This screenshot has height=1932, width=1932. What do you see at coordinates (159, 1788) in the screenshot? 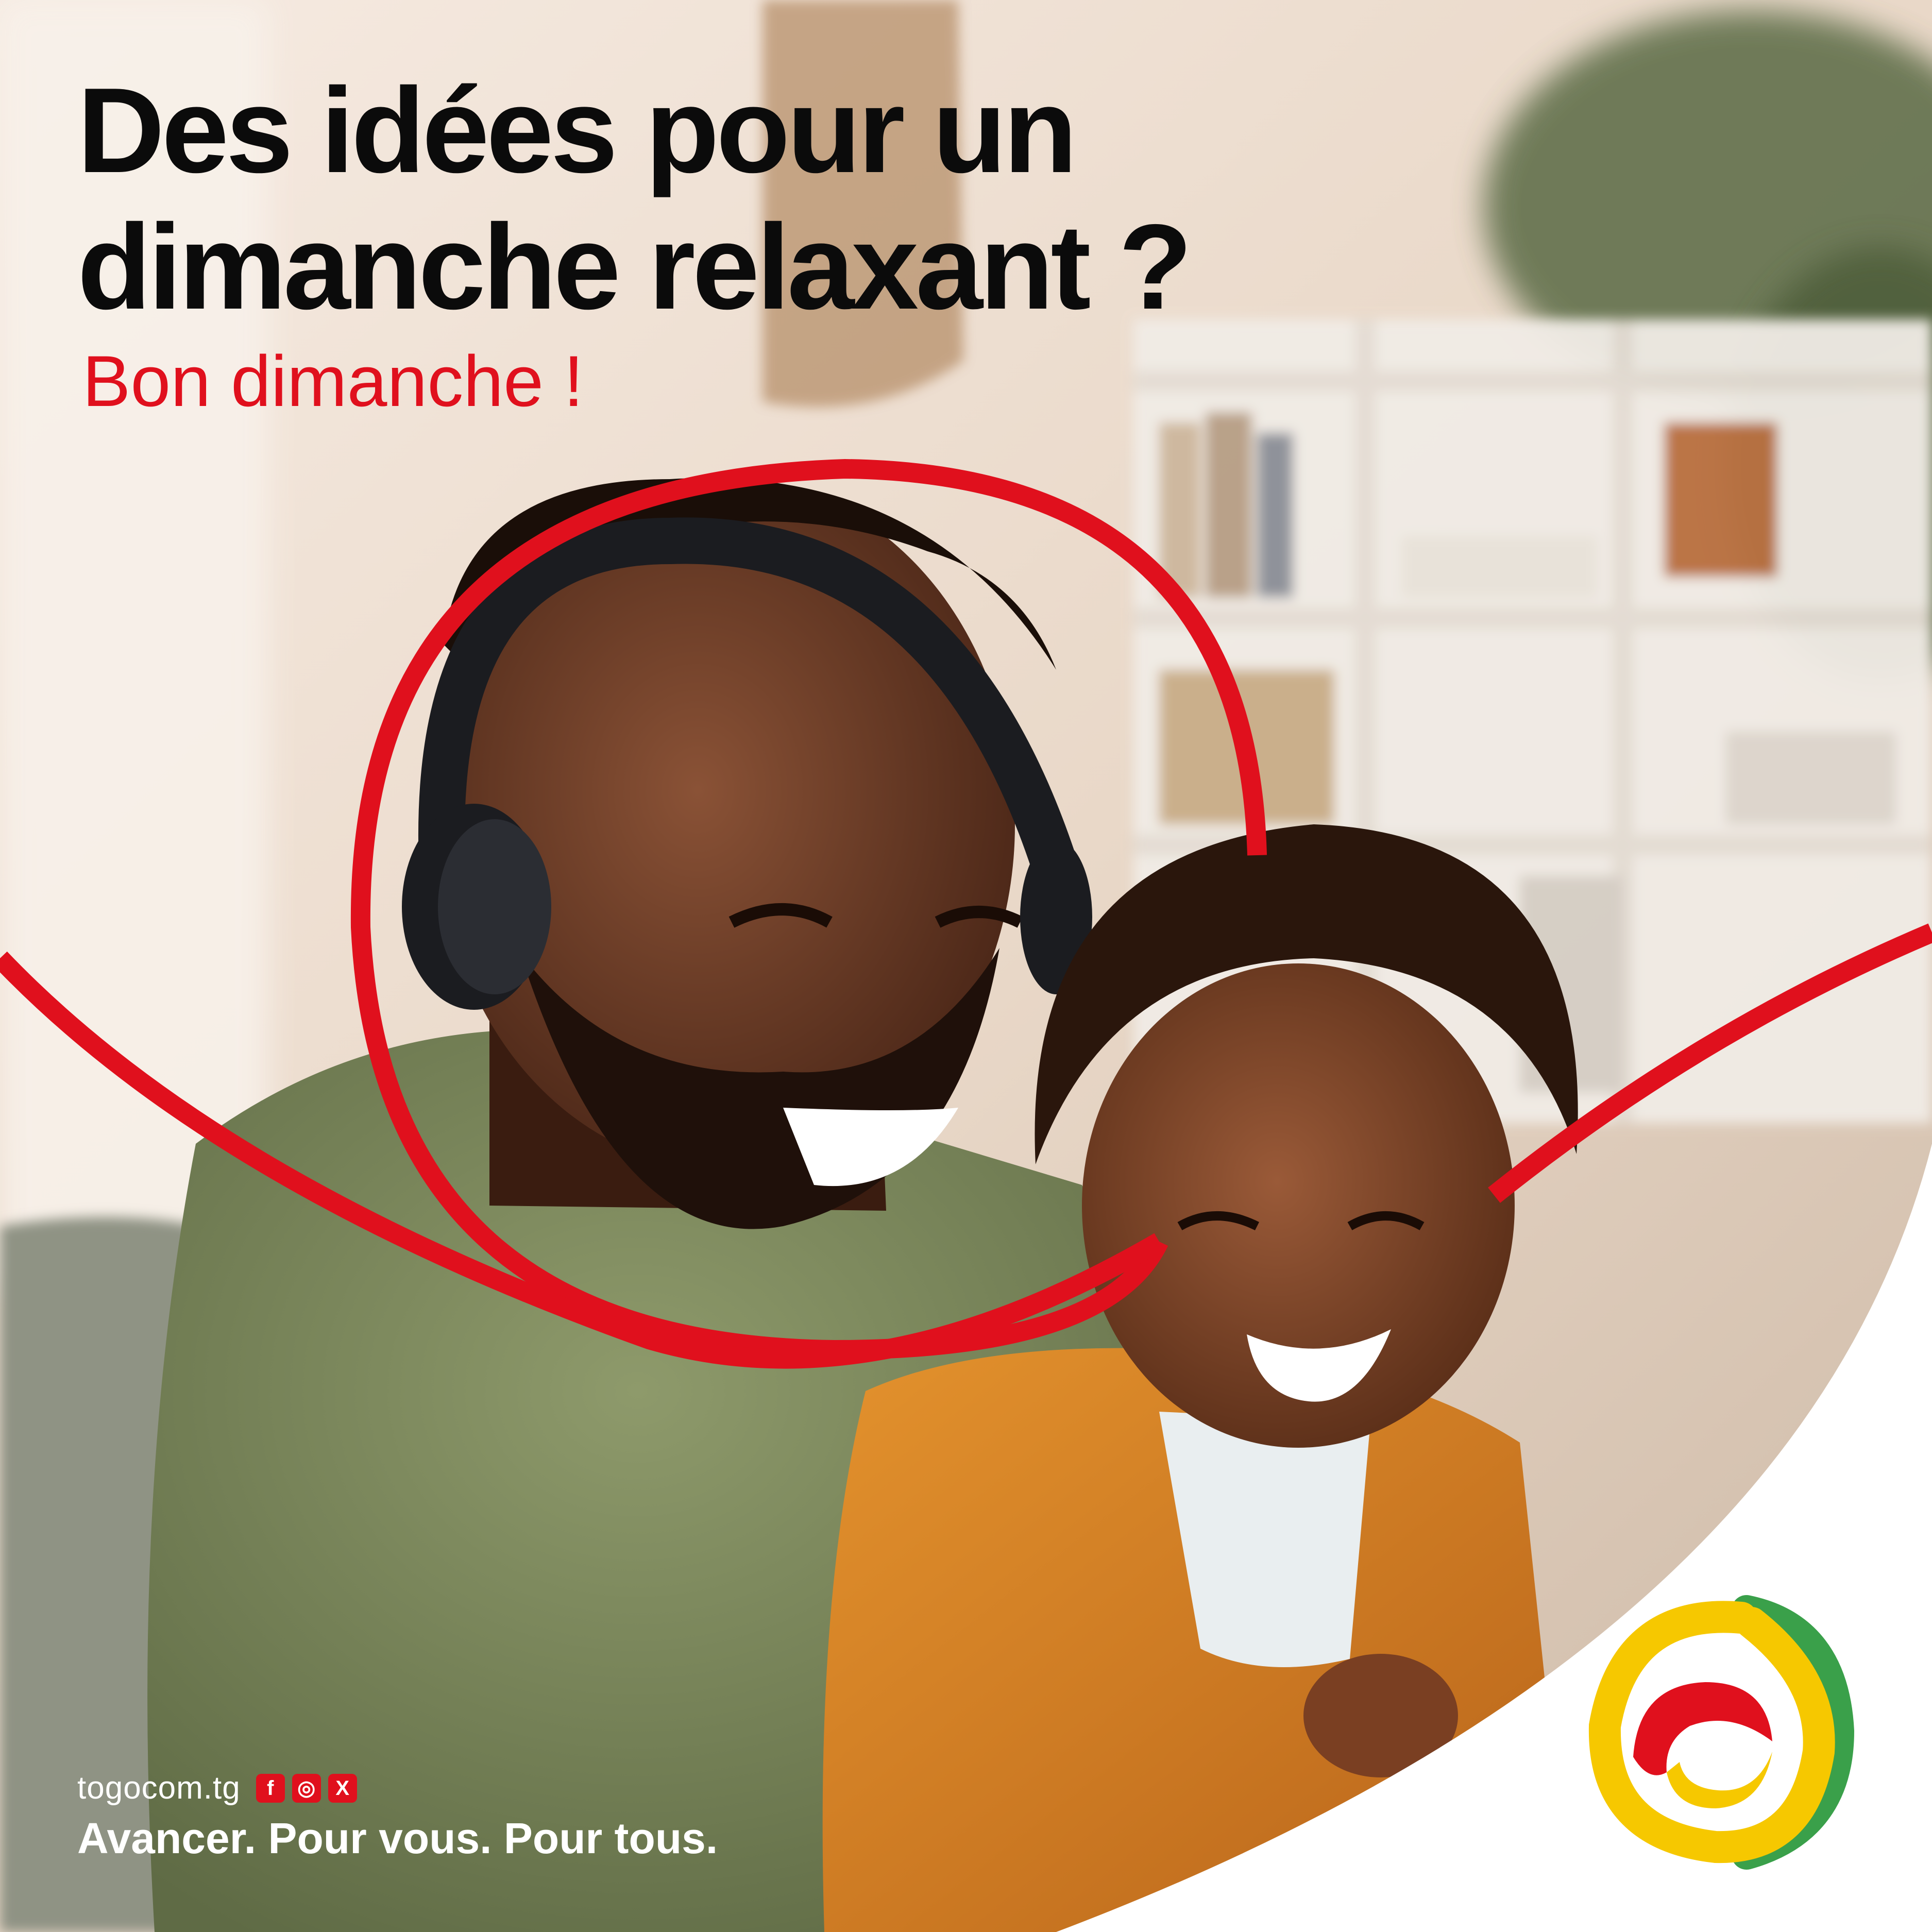
I see `website-link: togocom.tg` at bounding box center [159, 1788].